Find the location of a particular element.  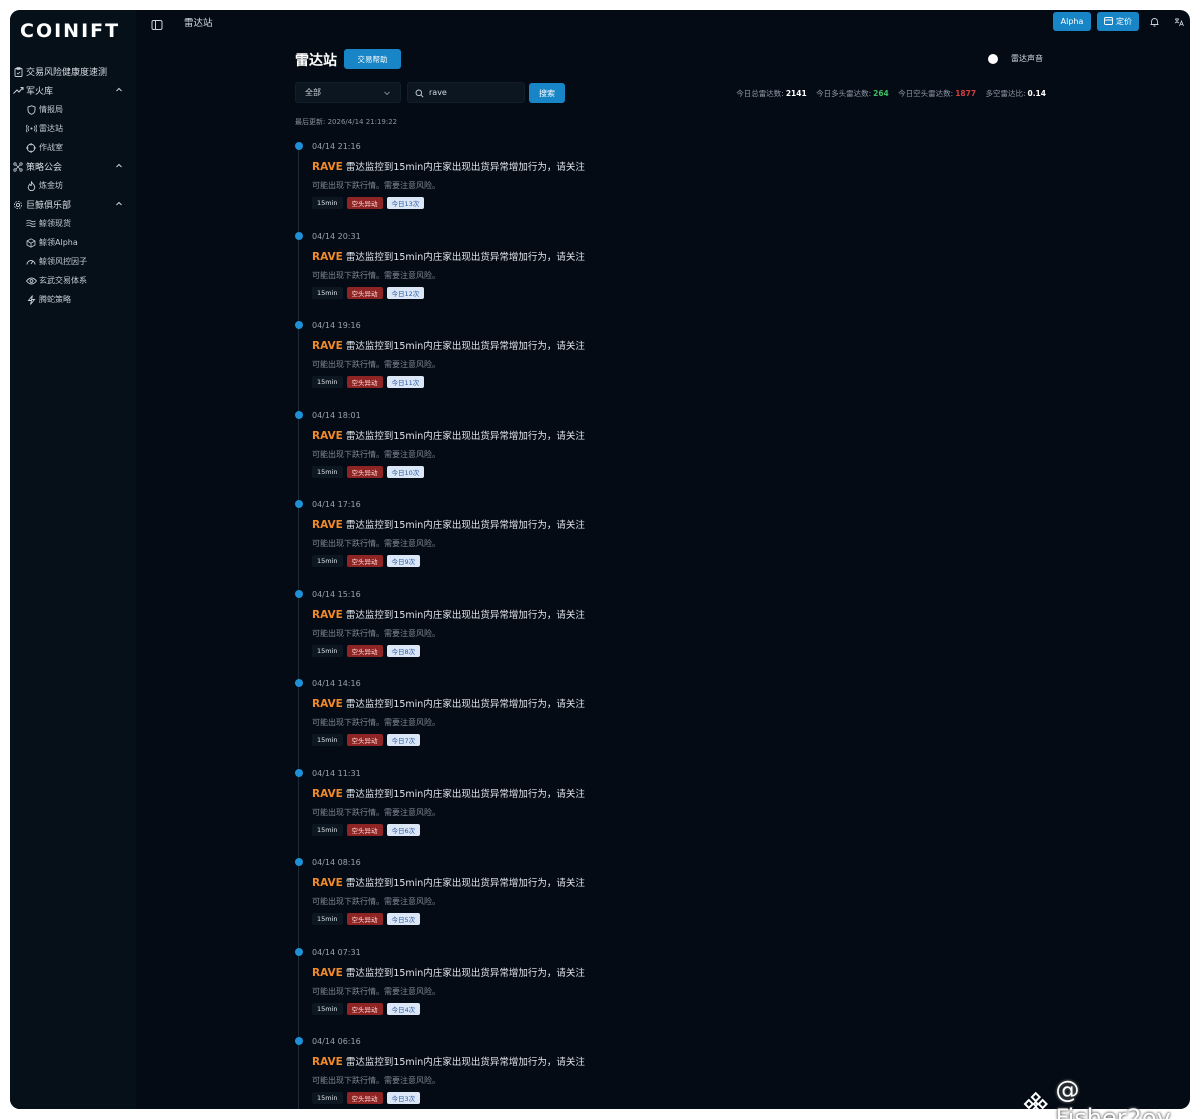

sidebar-item: 巨鲸俱乐部 is located at coordinates (73, 204).